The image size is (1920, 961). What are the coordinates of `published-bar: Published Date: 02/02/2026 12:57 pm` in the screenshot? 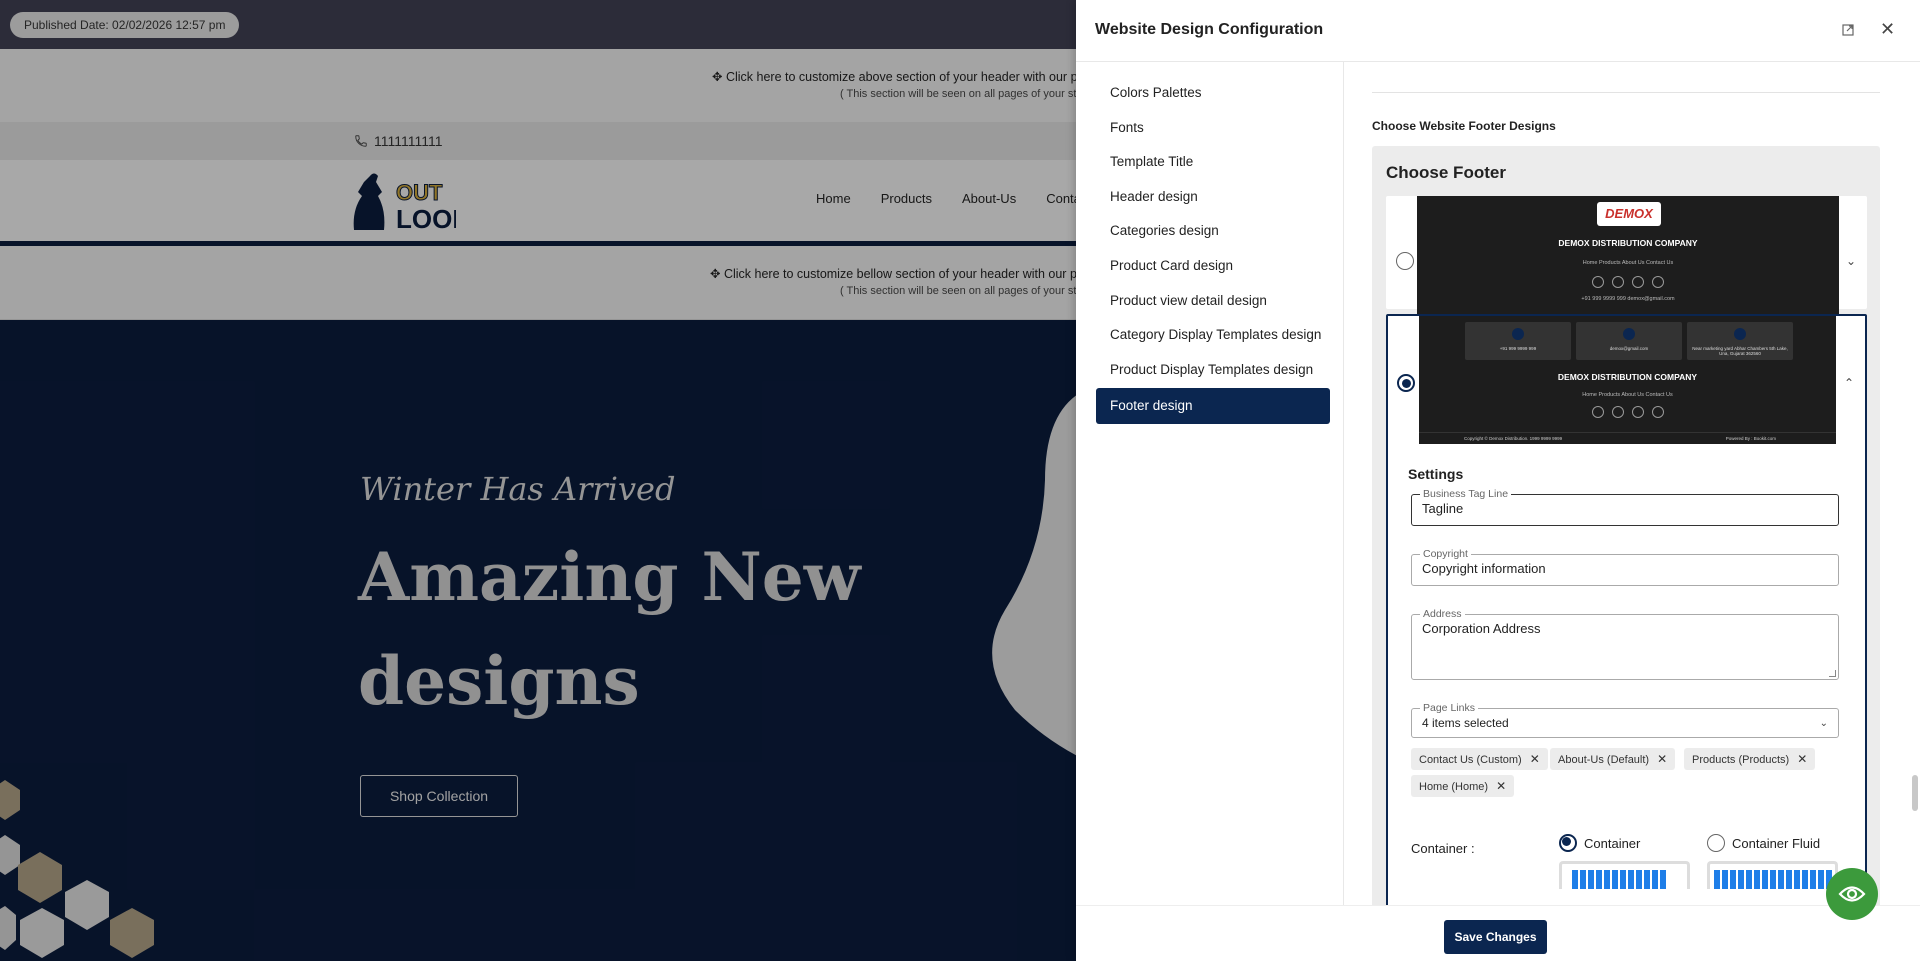 It's located at (538, 24).